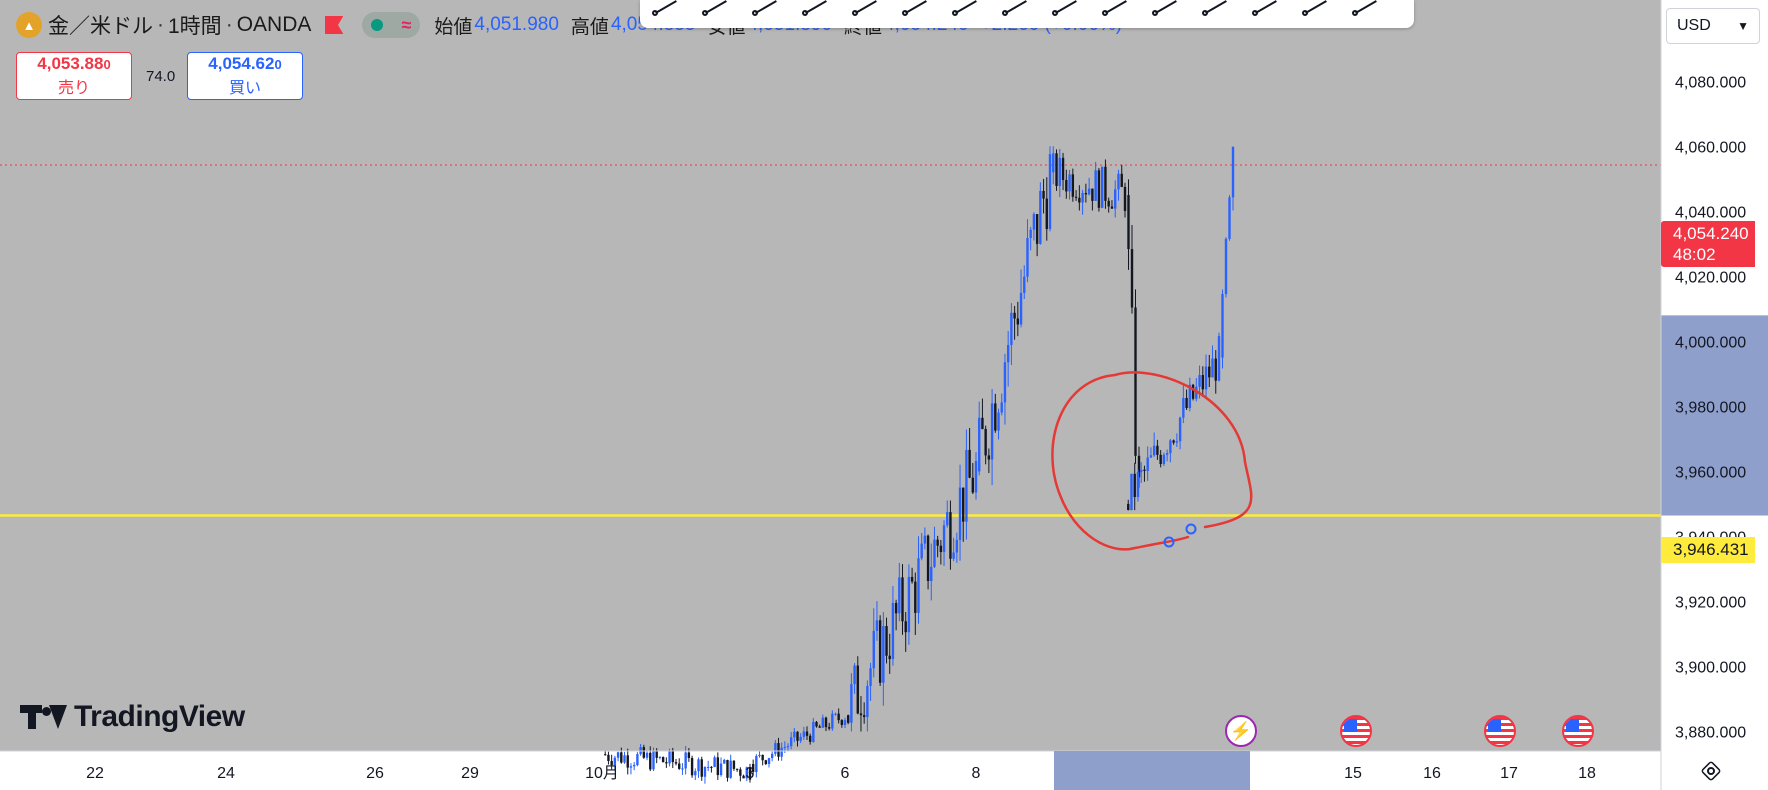  What do you see at coordinates (44, 717) in the screenshot?
I see `tradingview-logo-icon` at bounding box center [44, 717].